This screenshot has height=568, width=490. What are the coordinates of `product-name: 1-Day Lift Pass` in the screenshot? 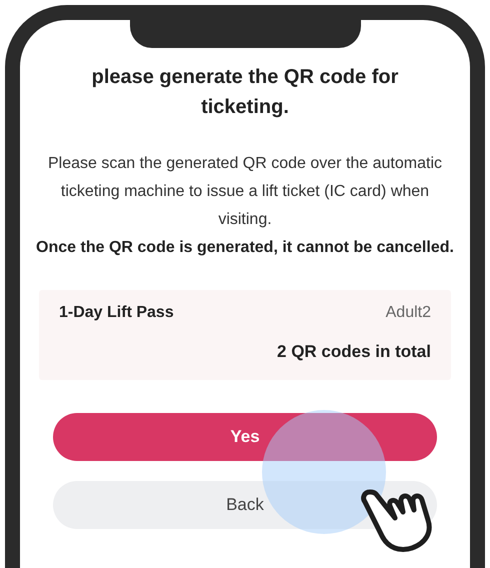 It's located at (116, 313).